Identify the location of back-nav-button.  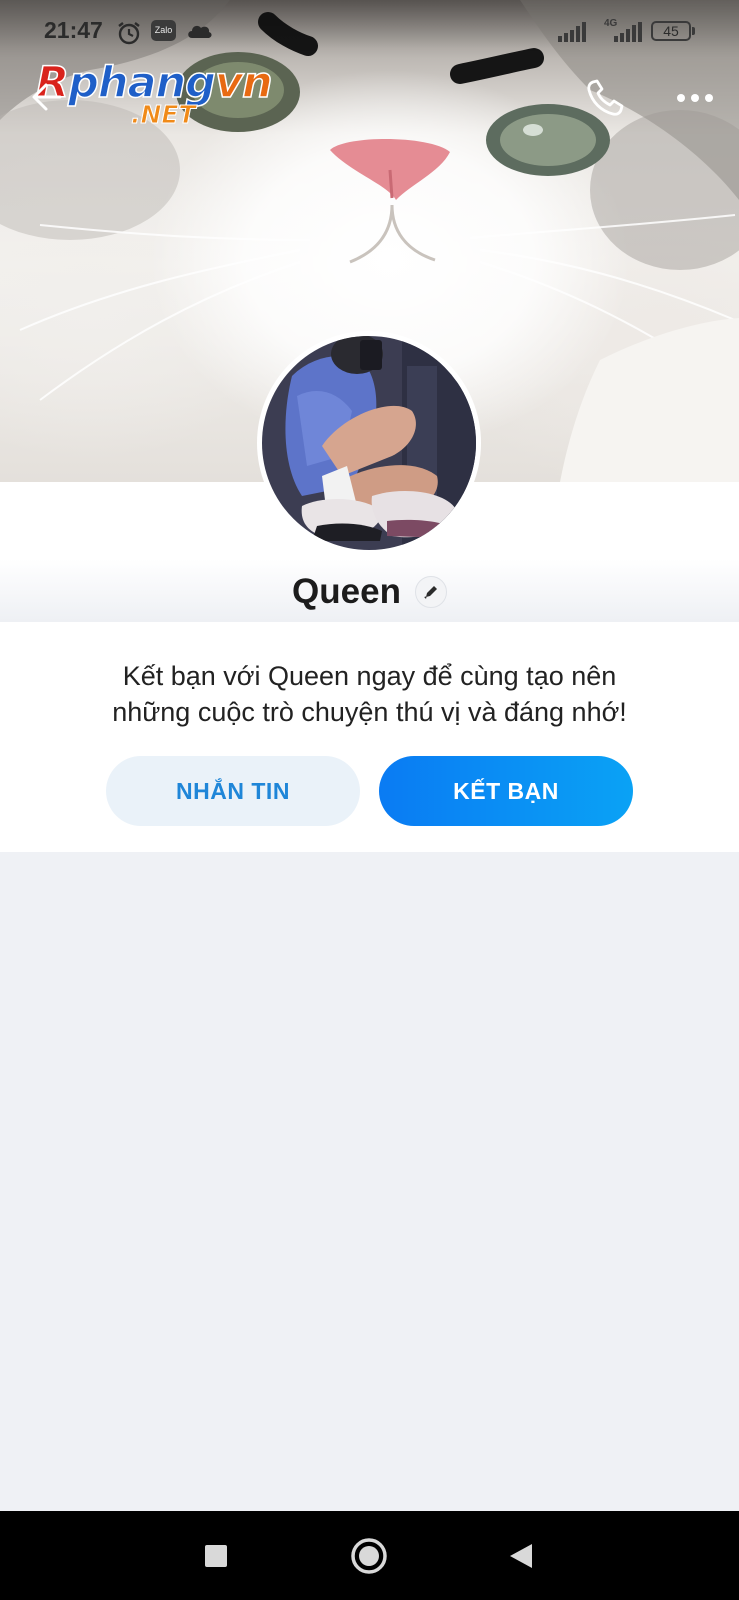
(521, 1556).